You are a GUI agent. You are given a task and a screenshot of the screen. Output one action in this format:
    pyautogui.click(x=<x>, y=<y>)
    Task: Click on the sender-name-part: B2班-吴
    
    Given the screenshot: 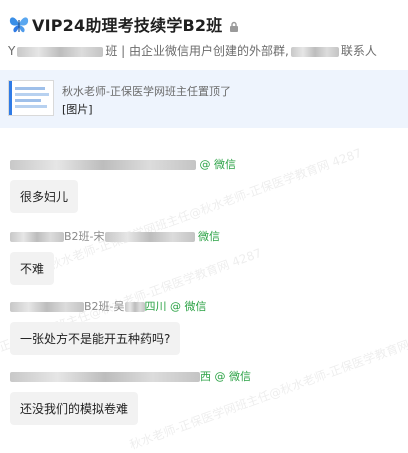 What is the action you would take?
    pyautogui.click(x=104, y=306)
    